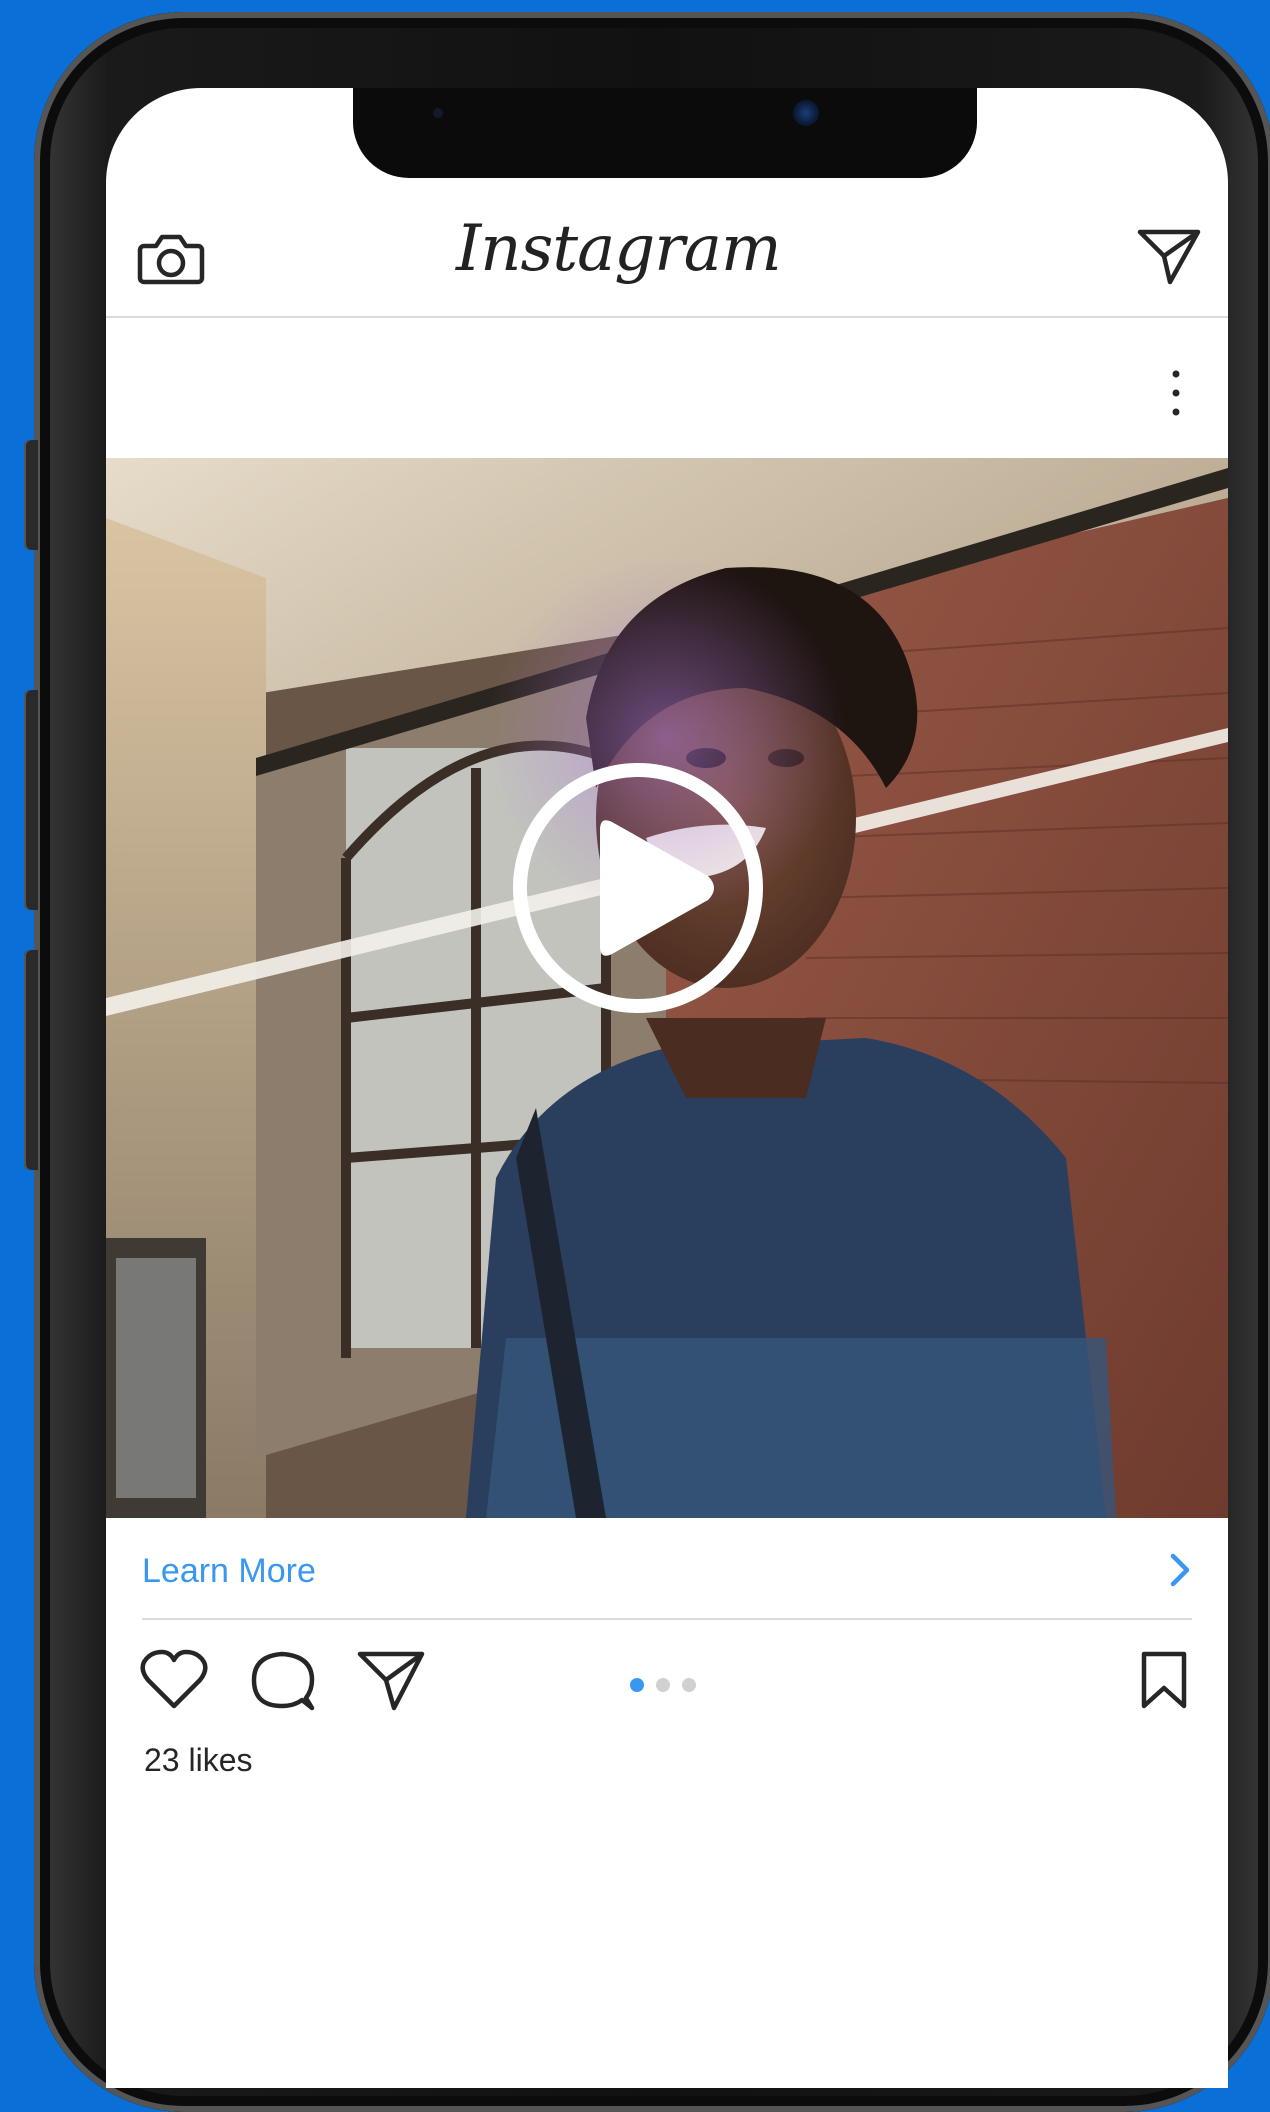 Image resolution: width=1270 pixels, height=2112 pixels. I want to click on phone-volume-down, so click(31, 1060).